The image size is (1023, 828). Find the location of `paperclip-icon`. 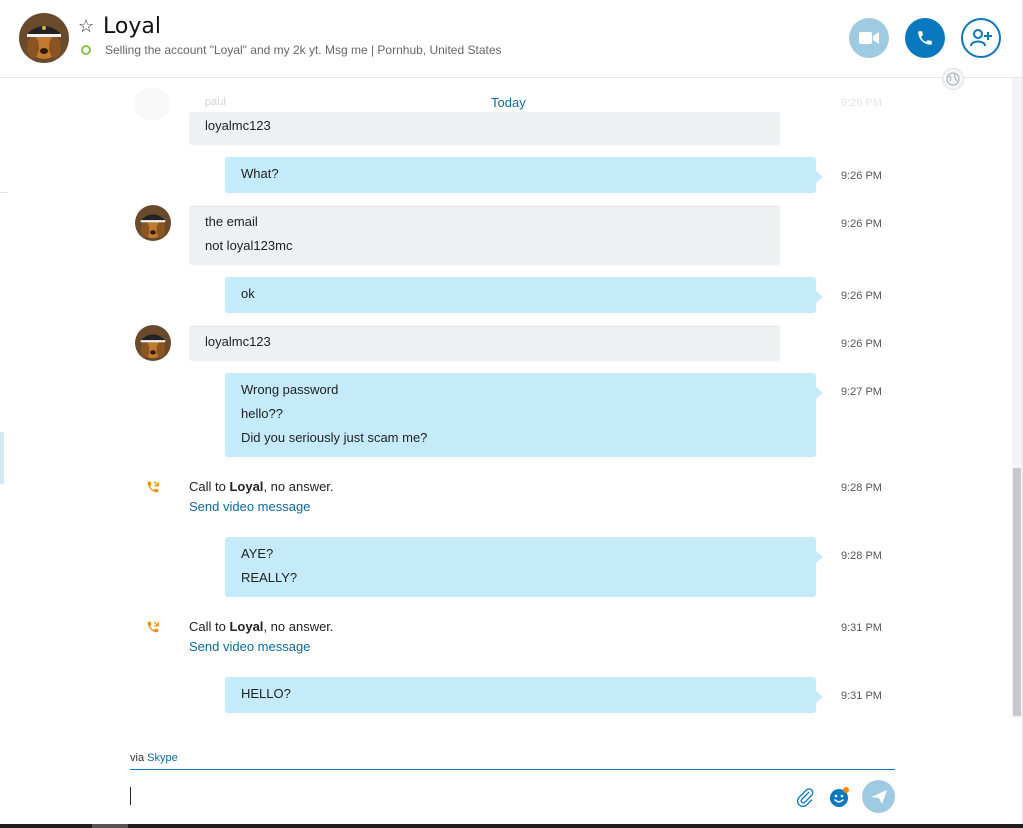

paperclip-icon is located at coordinates (805, 797).